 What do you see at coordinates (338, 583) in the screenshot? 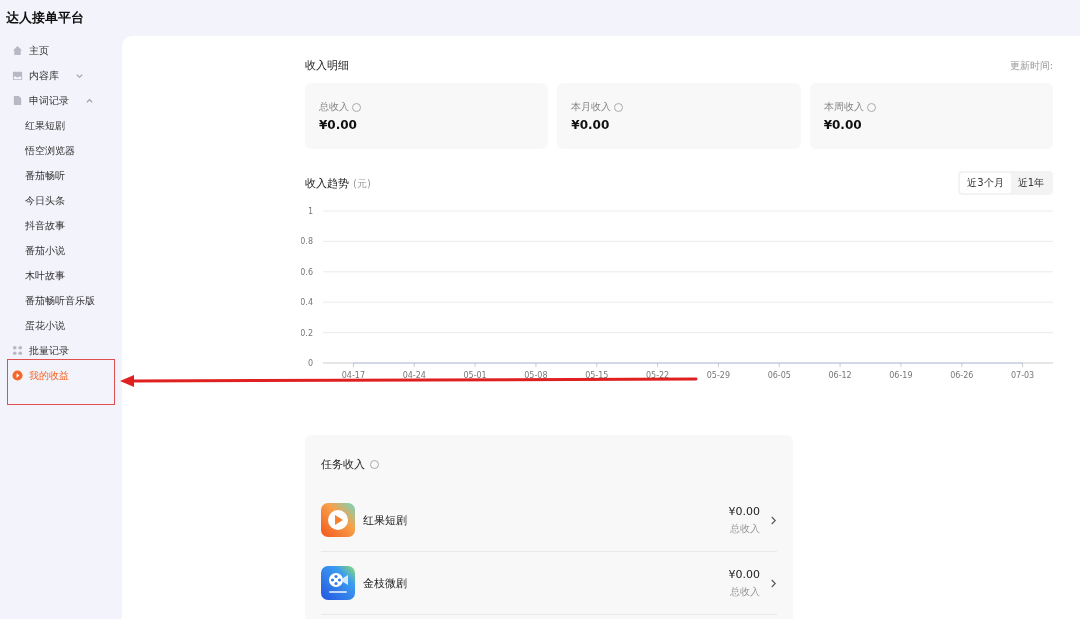
I see `film-reel-app-icon` at bounding box center [338, 583].